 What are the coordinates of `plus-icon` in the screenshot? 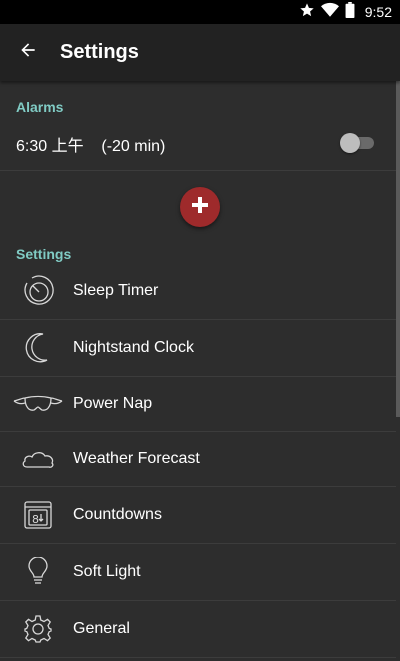 It's located at (200, 207).